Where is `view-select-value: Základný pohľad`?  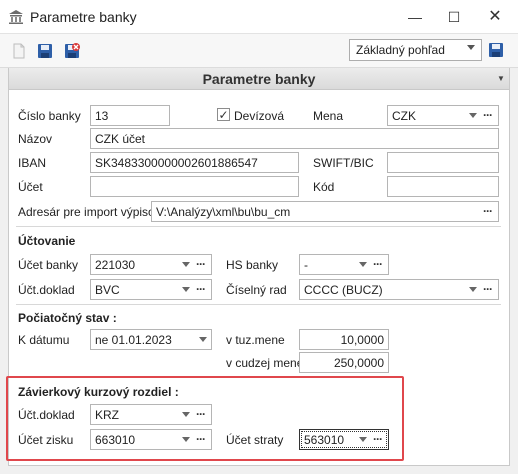 view-select-value: Základný pohľad is located at coordinates (400, 50).